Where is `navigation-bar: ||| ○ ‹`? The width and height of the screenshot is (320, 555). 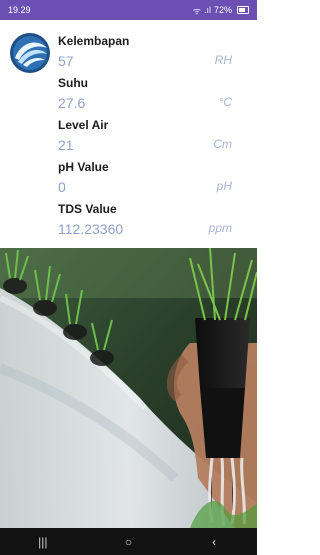
navigation-bar: ||| ○ ‹ is located at coordinates (128, 541).